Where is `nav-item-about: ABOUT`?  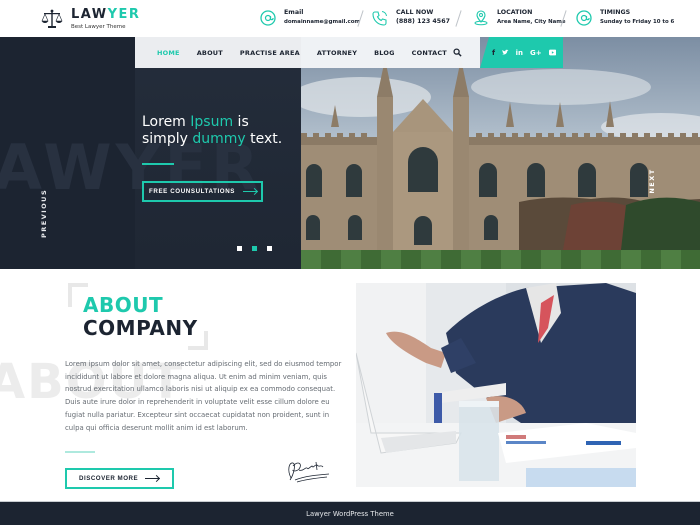
nav-item-about: ABOUT is located at coordinates (210, 53).